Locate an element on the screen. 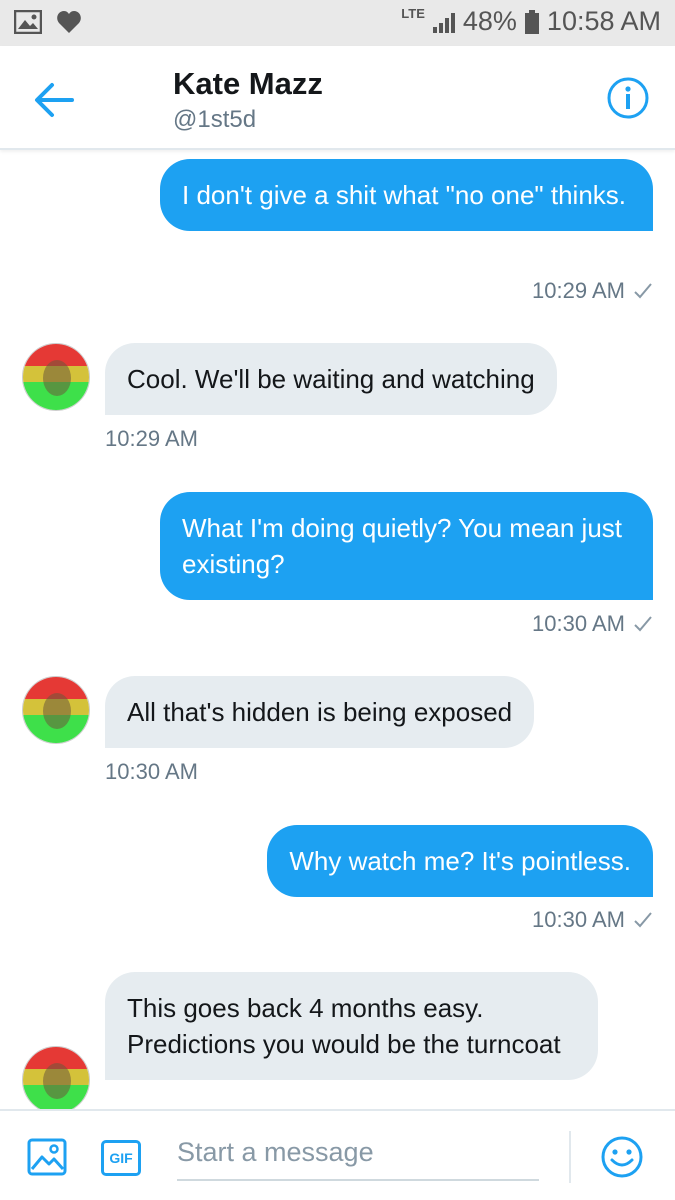 The height and width of the screenshot is (1200, 675). conversation-header: Kate Mazz @1st5d is located at coordinates (337, 98).